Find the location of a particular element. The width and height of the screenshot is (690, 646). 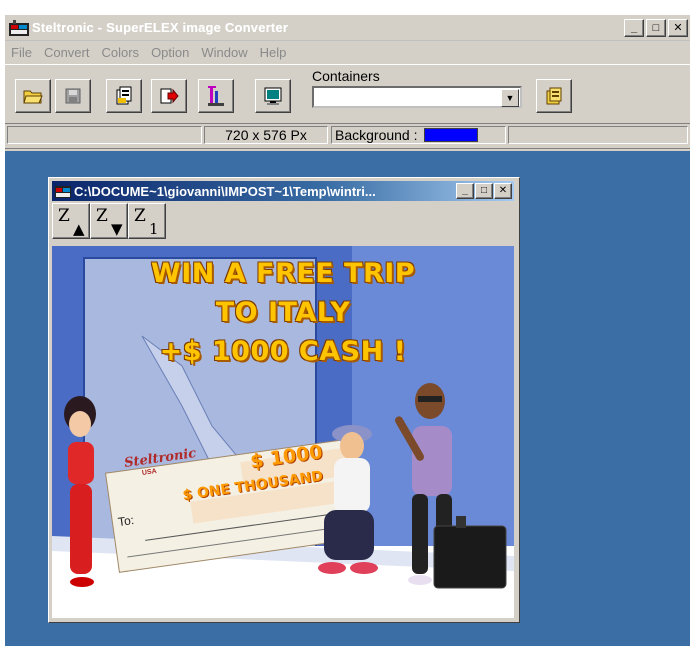

child-maximize-button: □ is located at coordinates (484, 191).